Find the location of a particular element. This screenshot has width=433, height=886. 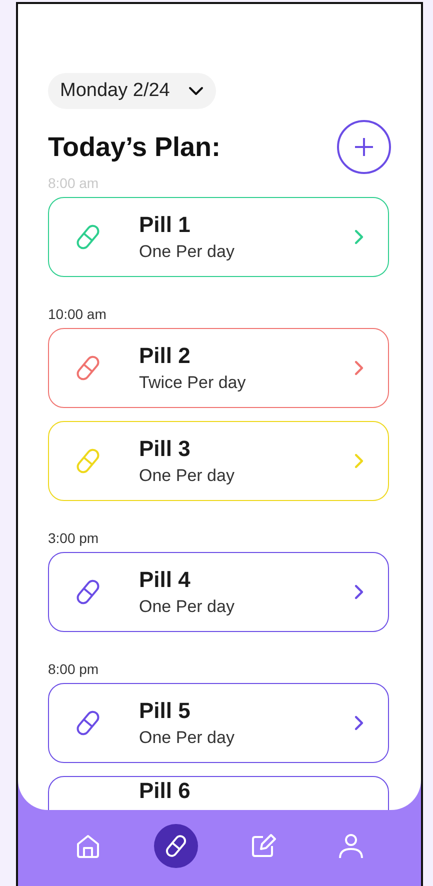

pill-name: Pill 2 is located at coordinates (165, 356).